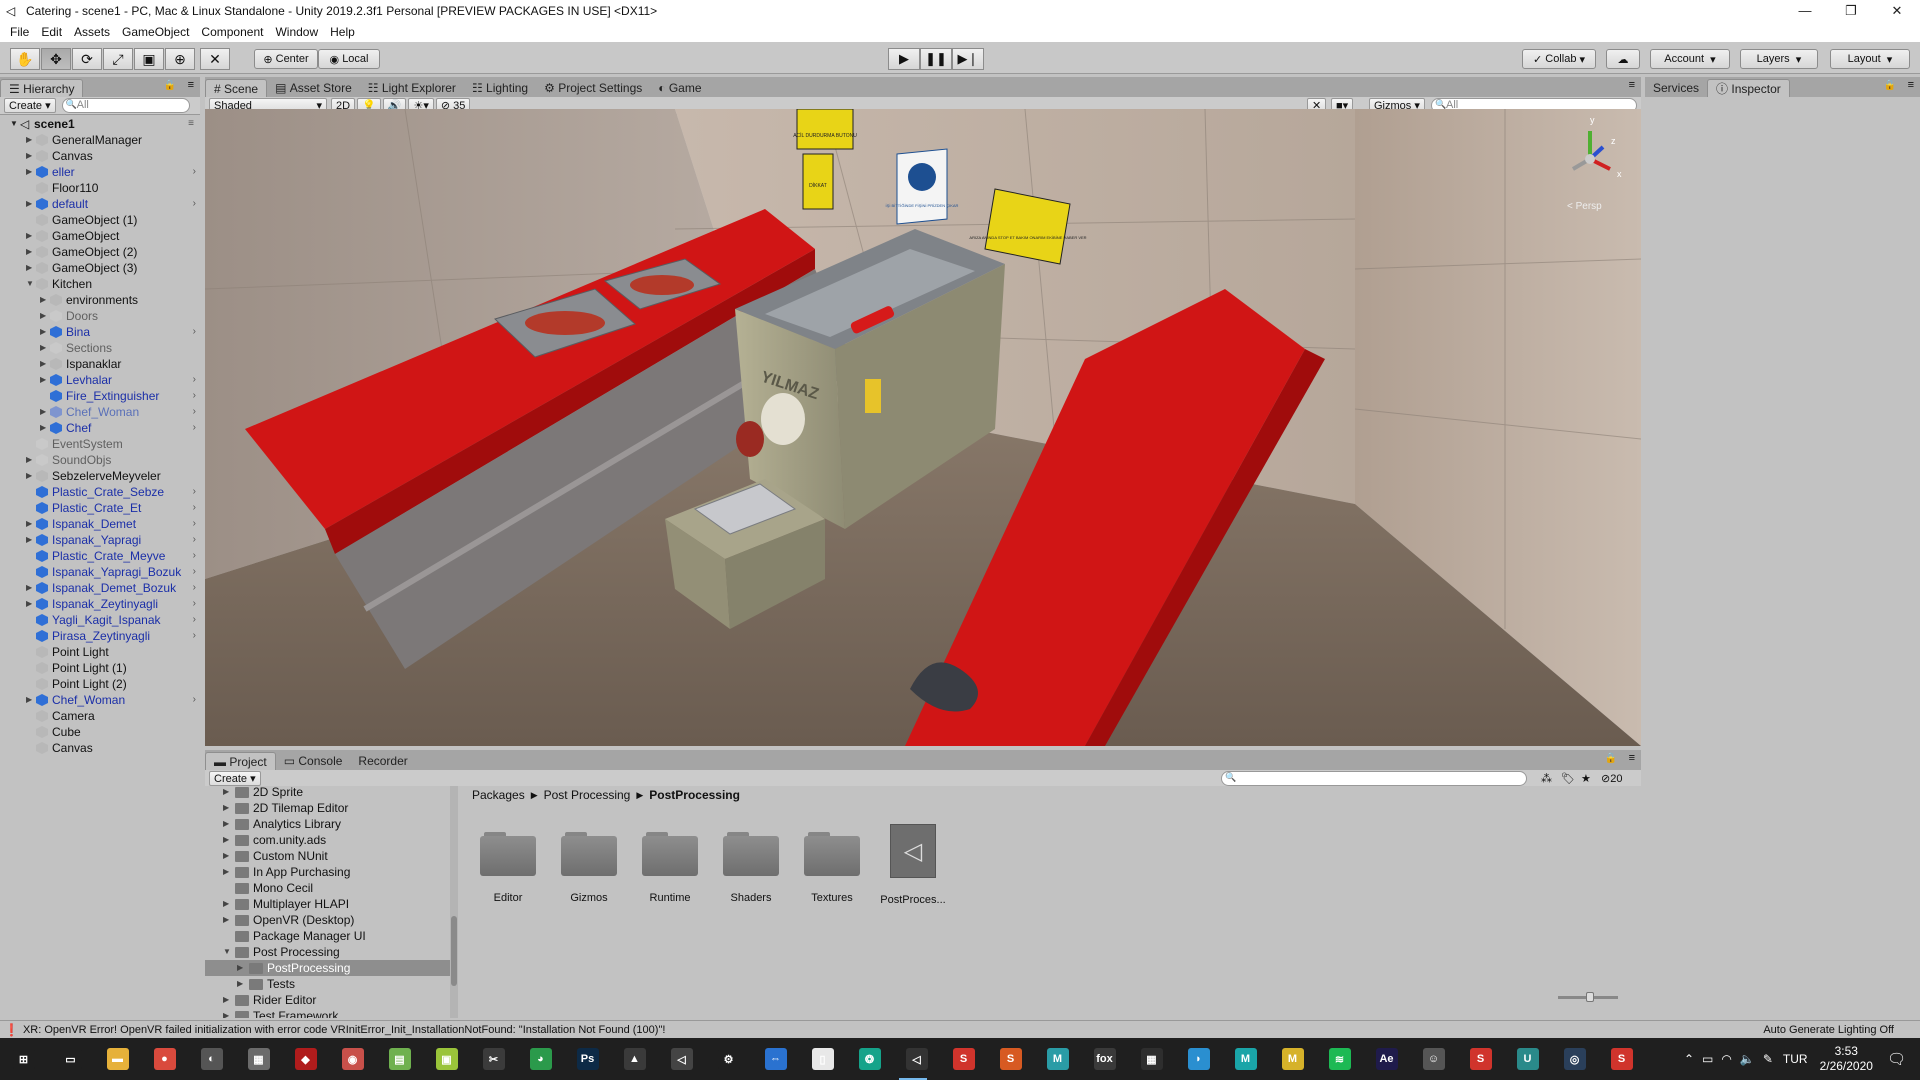 The image size is (1920, 1080). Describe the element at coordinates (125, 105) in the screenshot. I see `hierarchy-search-input: All` at that location.